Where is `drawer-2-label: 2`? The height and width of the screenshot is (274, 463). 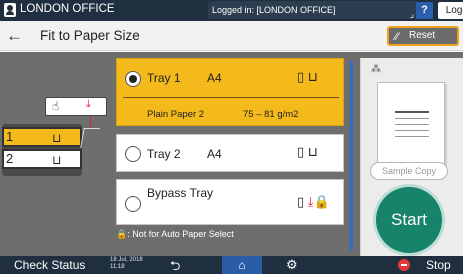
drawer-2-label: 2 is located at coordinates (10, 158).